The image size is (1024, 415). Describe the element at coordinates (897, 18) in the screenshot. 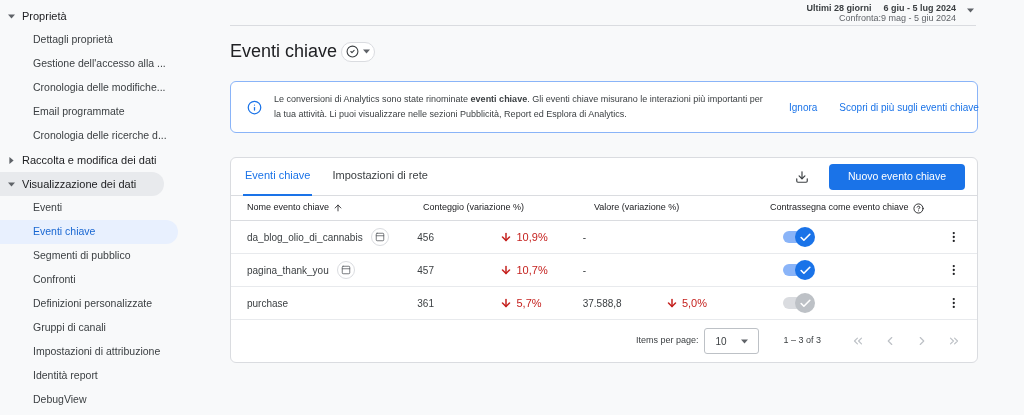

I see `compare-range: Confronta:9 mag - 5 giu 2024` at that location.